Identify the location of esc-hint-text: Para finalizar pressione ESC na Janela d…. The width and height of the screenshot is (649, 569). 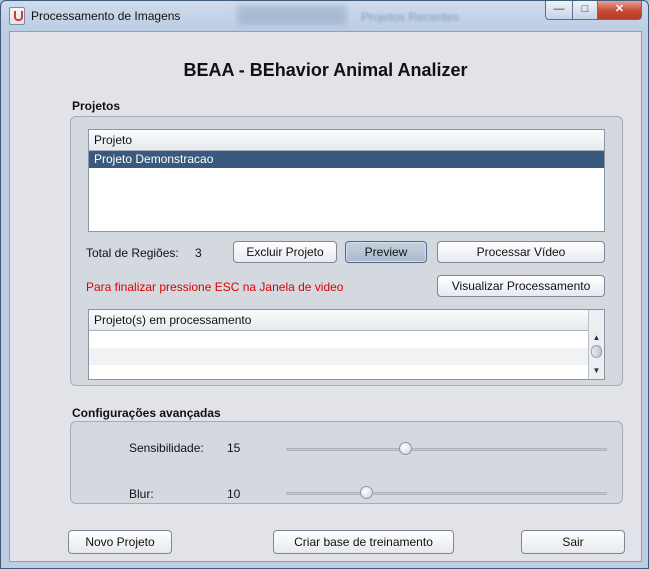
(215, 287).